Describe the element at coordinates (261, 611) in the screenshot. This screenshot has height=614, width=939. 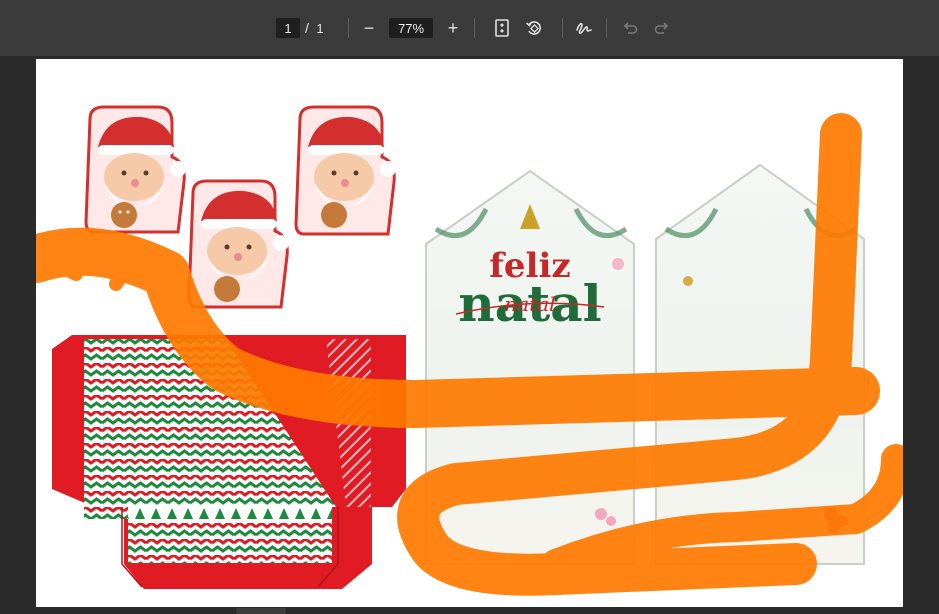
I see `horizontal-scrollbar` at that location.